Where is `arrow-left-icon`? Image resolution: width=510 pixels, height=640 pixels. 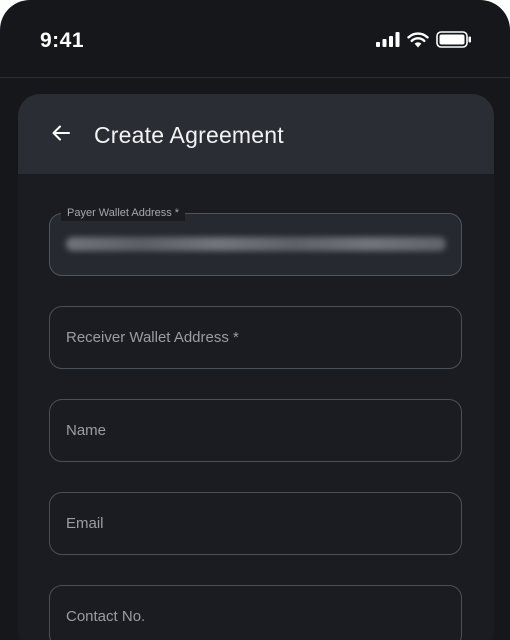
arrow-left-icon is located at coordinates (61, 135).